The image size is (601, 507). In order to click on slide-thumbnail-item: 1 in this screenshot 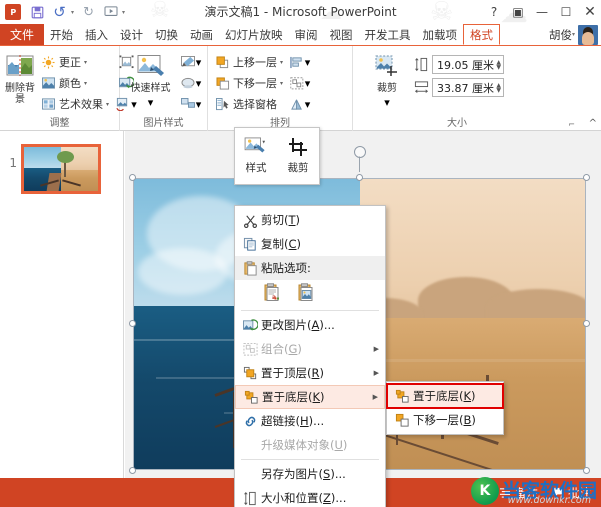, I will do `click(54, 169)`.